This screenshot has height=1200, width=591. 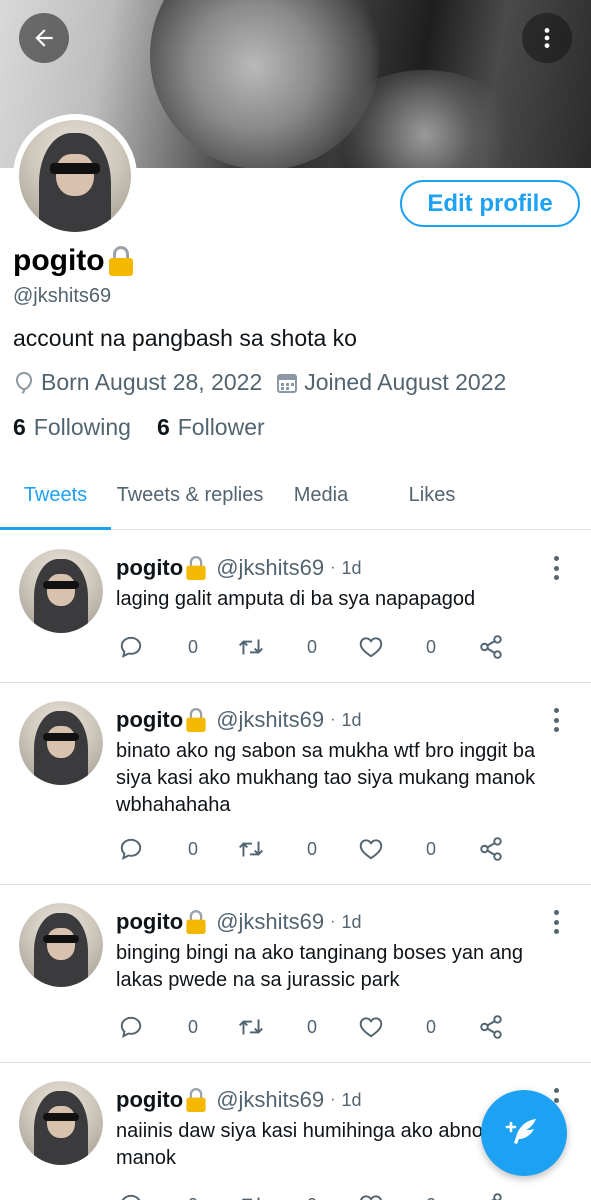 I want to click on calendar-icon, so click(x=287, y=383).